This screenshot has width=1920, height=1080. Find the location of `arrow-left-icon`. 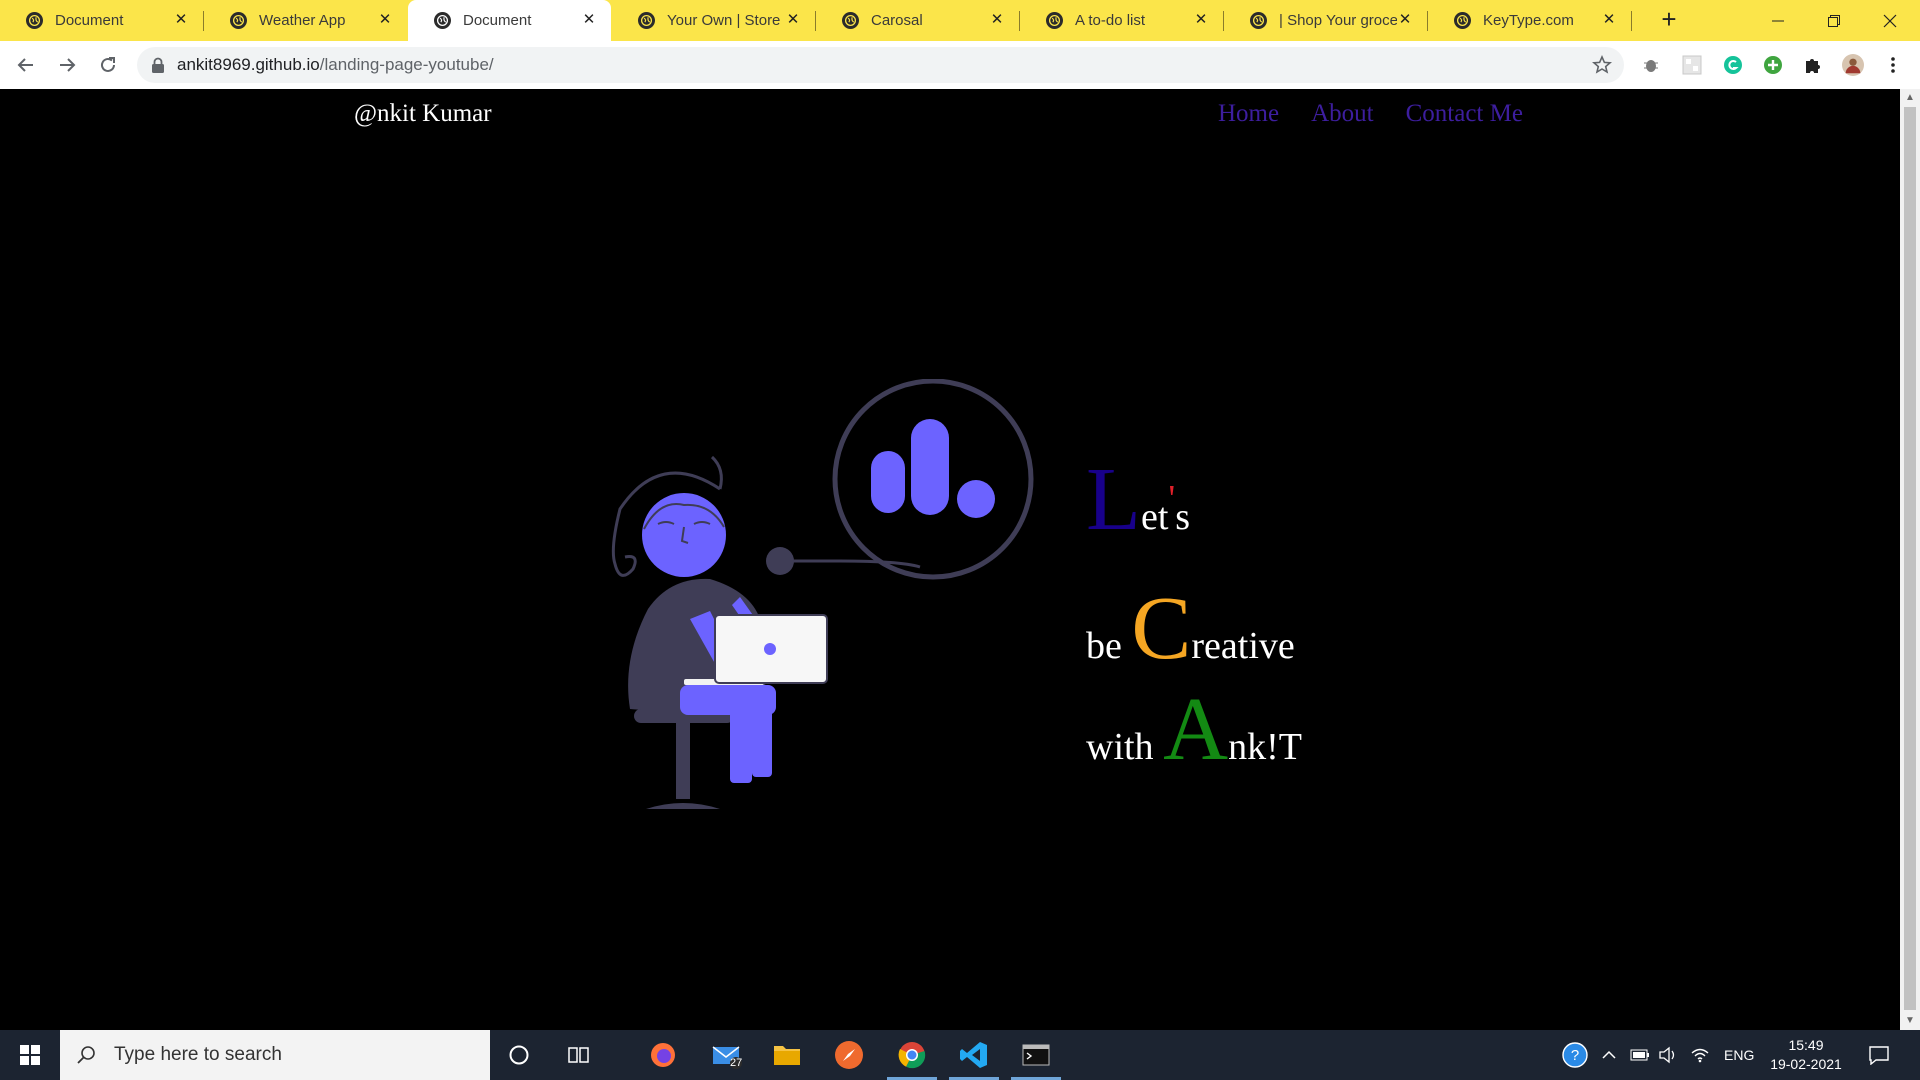

arrow-left-icon is located at coordinates (25, 65).